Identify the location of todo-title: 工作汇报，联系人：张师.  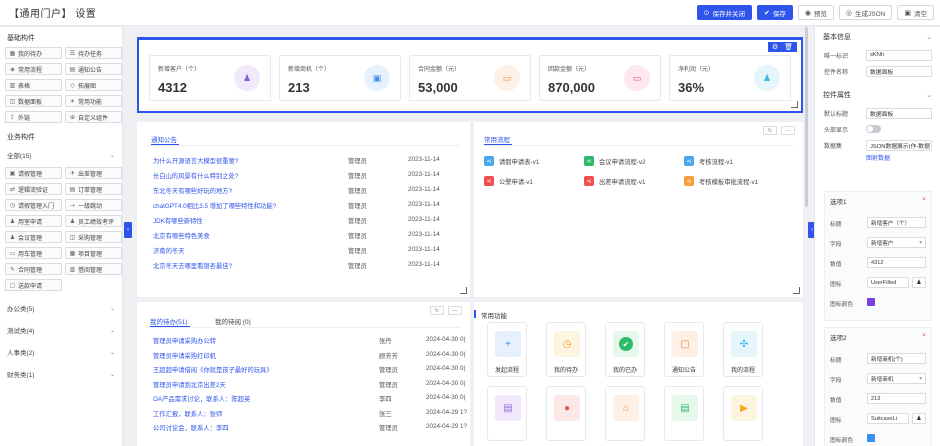
(187, 413).